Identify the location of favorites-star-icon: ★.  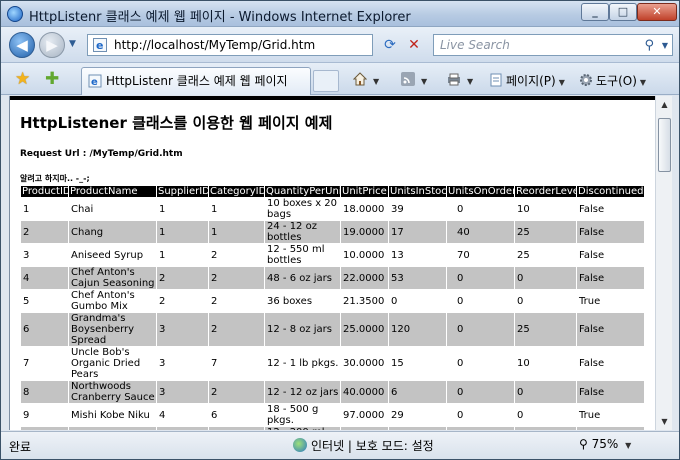
(22, 79).